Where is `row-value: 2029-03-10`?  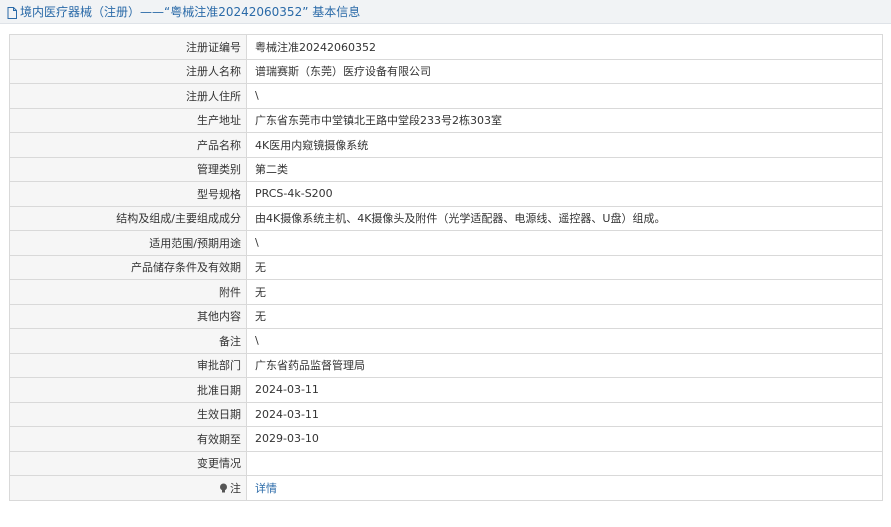
row-value: 2029-03-10 is located at coordinates (564, 439).